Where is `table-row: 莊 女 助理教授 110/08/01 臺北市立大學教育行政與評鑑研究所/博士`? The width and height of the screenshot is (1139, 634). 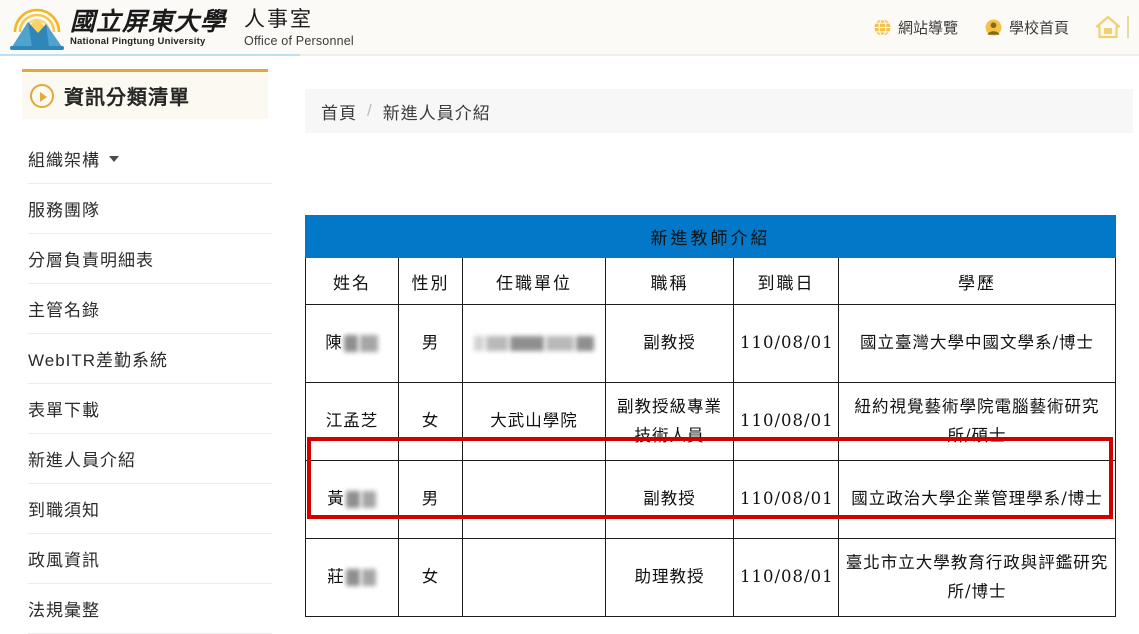 table-row: 莊 女 助理教授 110/08/01 臺北市立大學教育行政與評鑑研究所/博士 is located at coordinates (710, 577).